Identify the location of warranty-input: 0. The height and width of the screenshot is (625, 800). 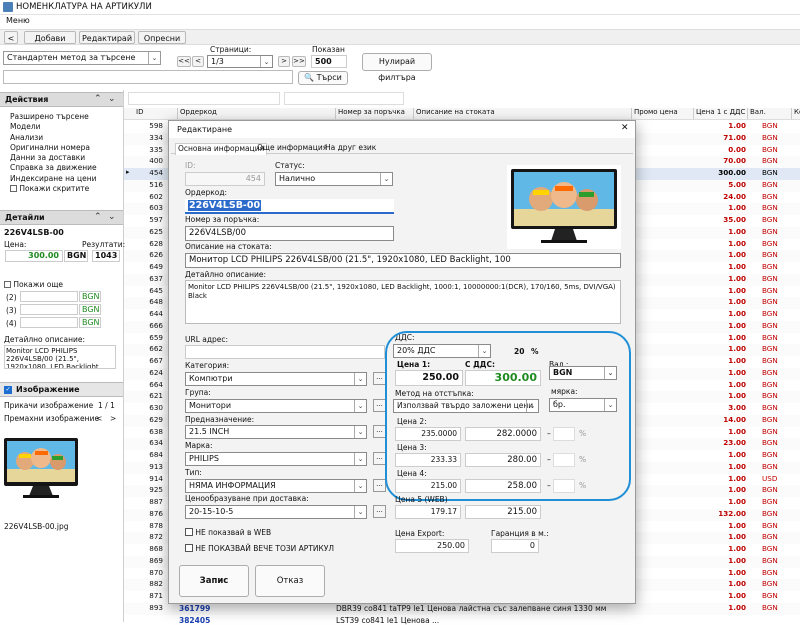
(515, 546).